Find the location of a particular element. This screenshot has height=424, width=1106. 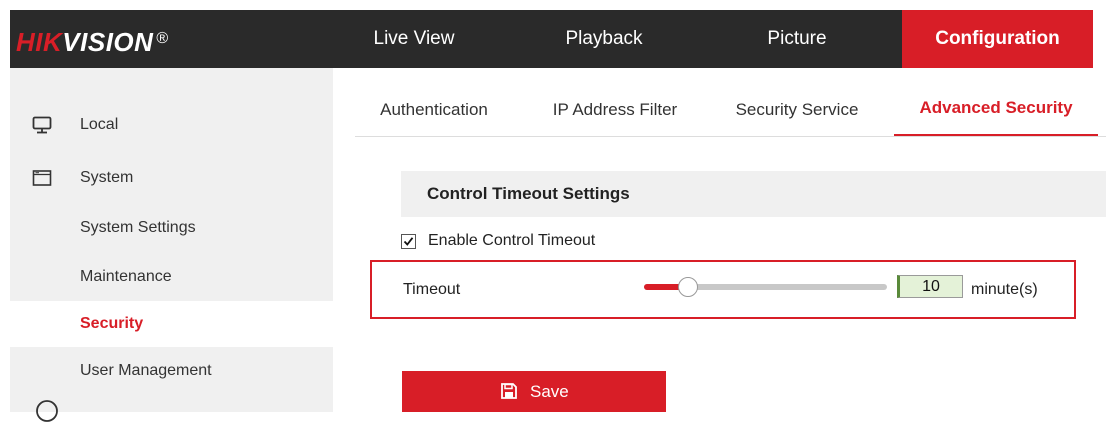

logo-text-hik: HIK is located at coordinates (39, 42).